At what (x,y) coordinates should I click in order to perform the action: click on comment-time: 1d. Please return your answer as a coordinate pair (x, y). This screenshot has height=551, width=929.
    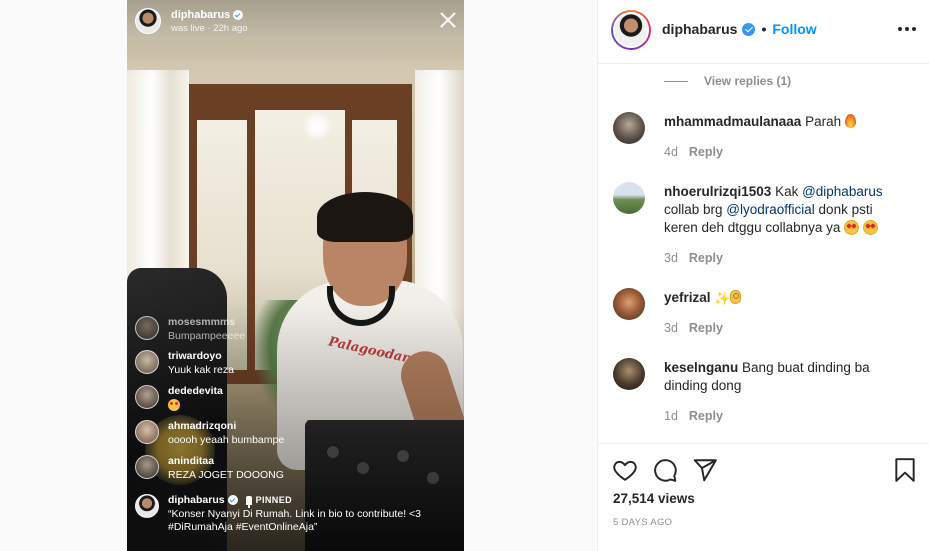
    Looking at the image, I should click on (671, 416).